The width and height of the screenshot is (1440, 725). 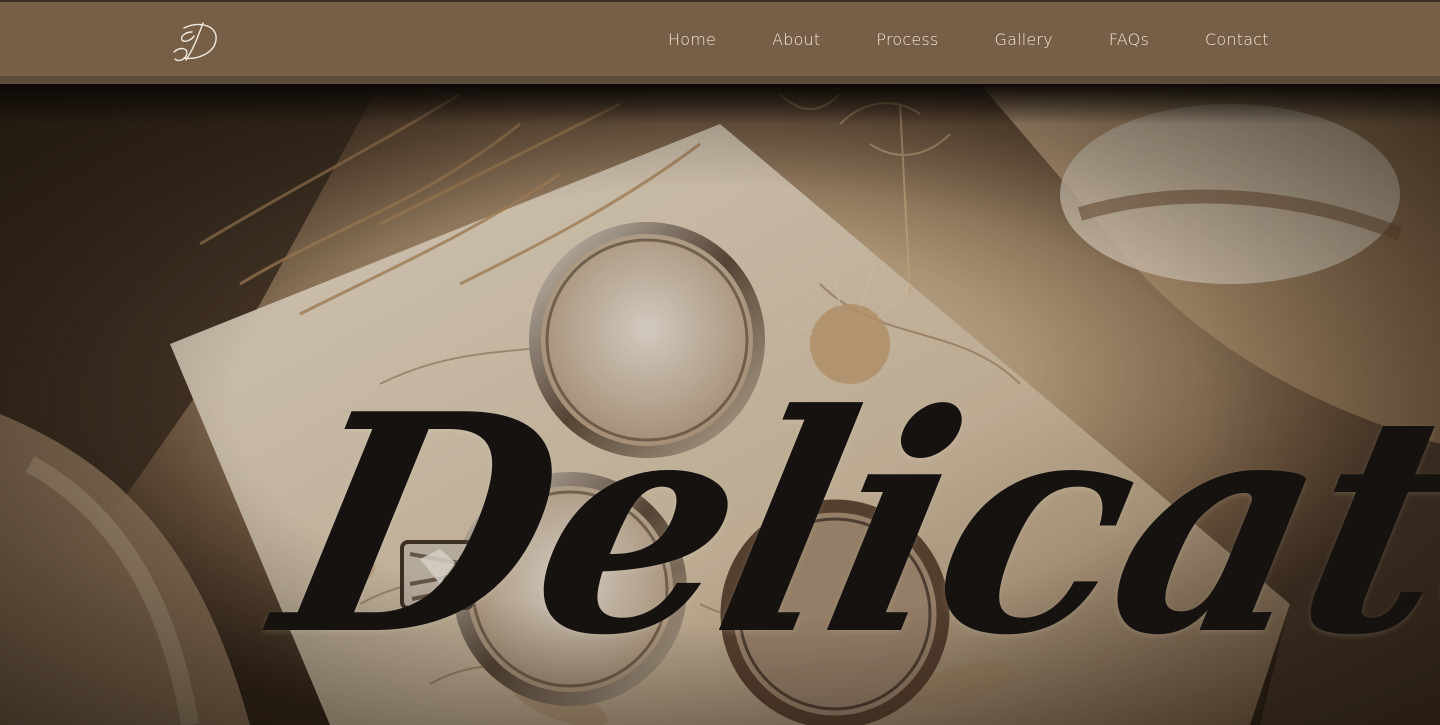 I want to click on nav-item-contact: Contact, so click(x=1237, y=40).